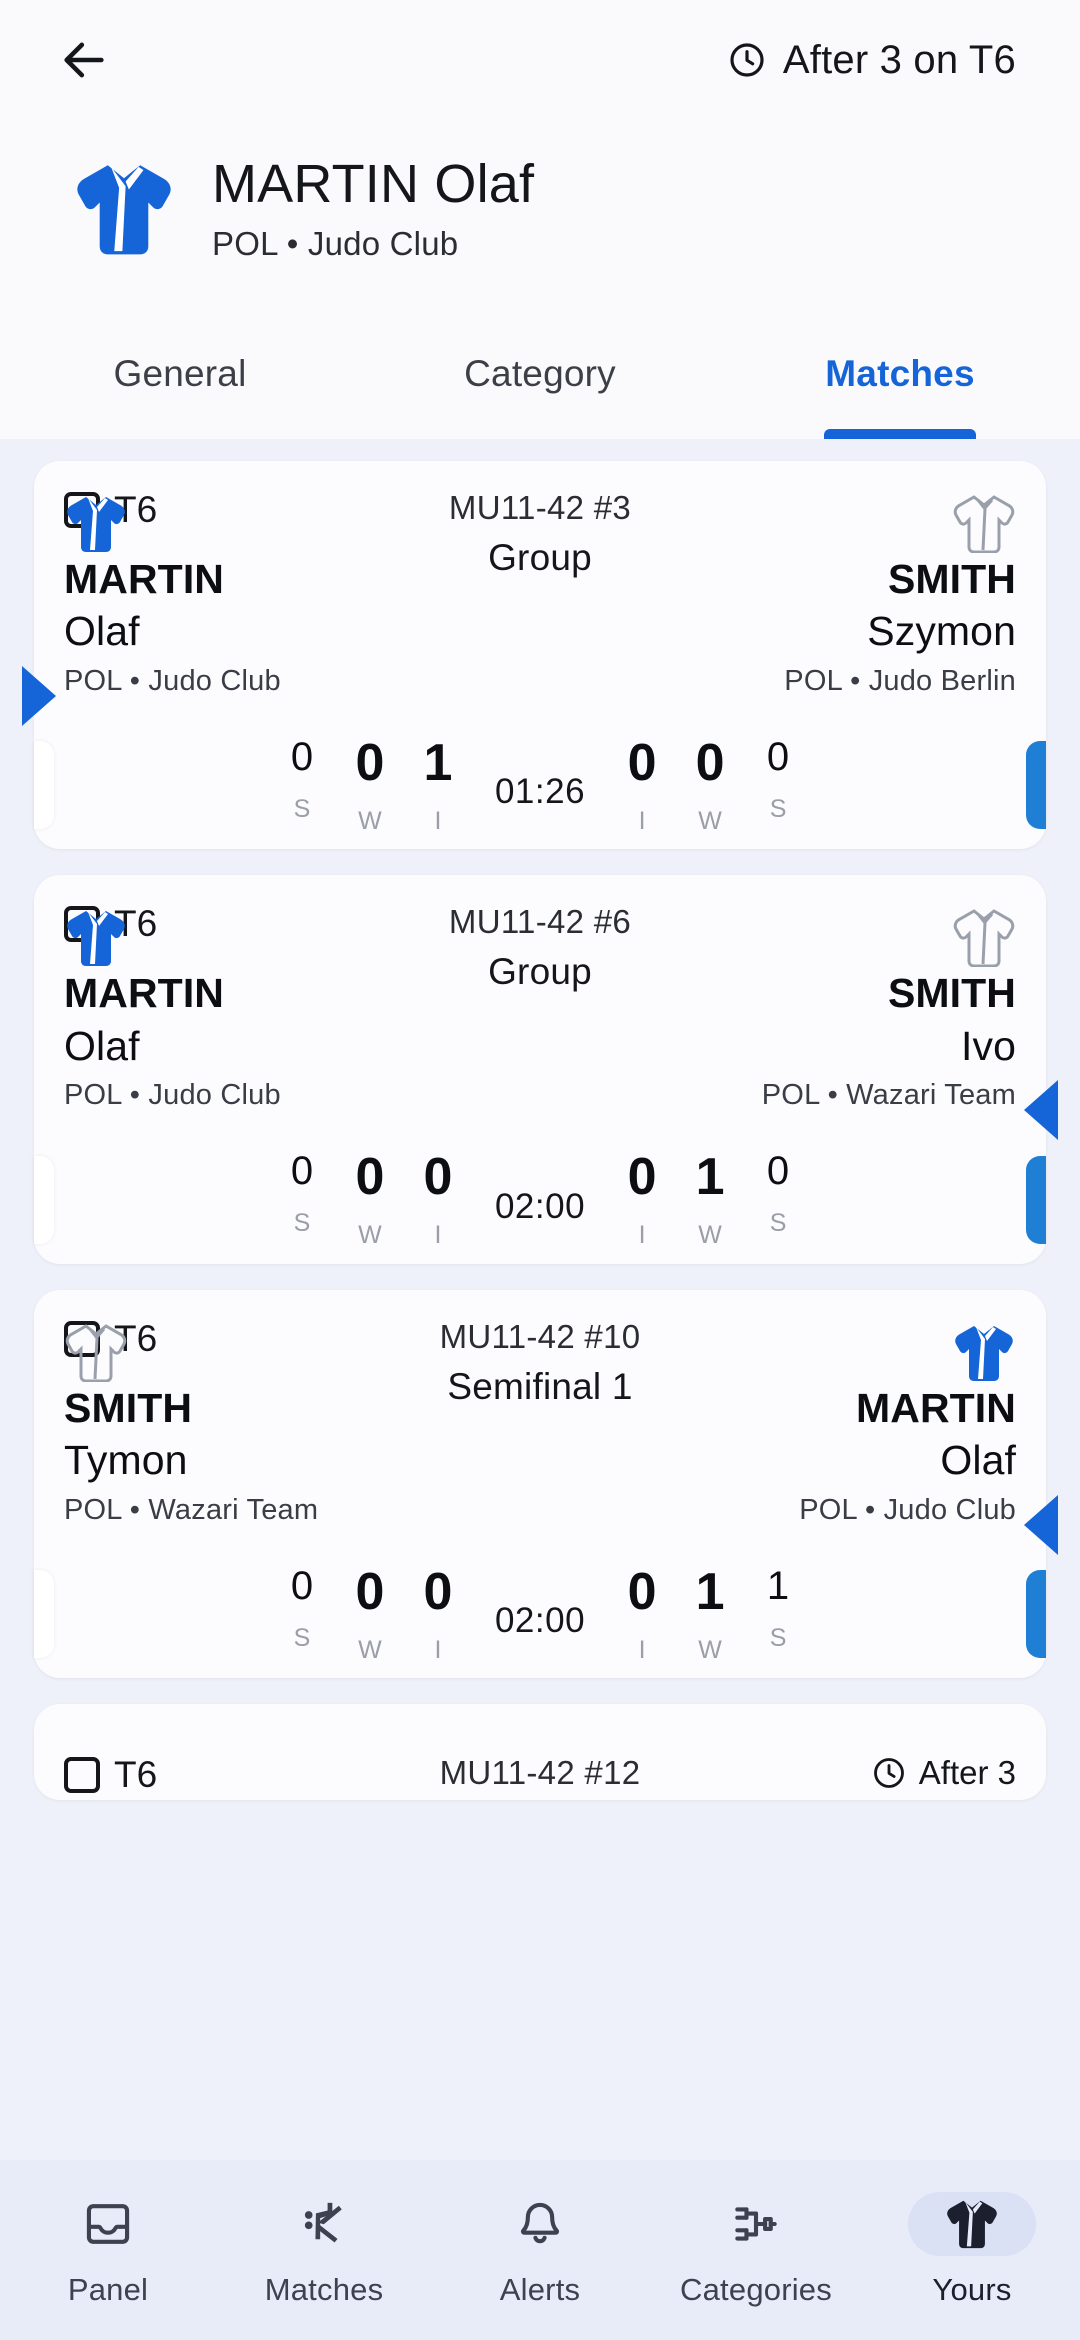 The height and width of the screenshot is (2340, 1080). What do you see at coordinates (988, 1045) in the screenshot?
I see `competitor-first-name: Ivo` at bounding box center [988, 1045].